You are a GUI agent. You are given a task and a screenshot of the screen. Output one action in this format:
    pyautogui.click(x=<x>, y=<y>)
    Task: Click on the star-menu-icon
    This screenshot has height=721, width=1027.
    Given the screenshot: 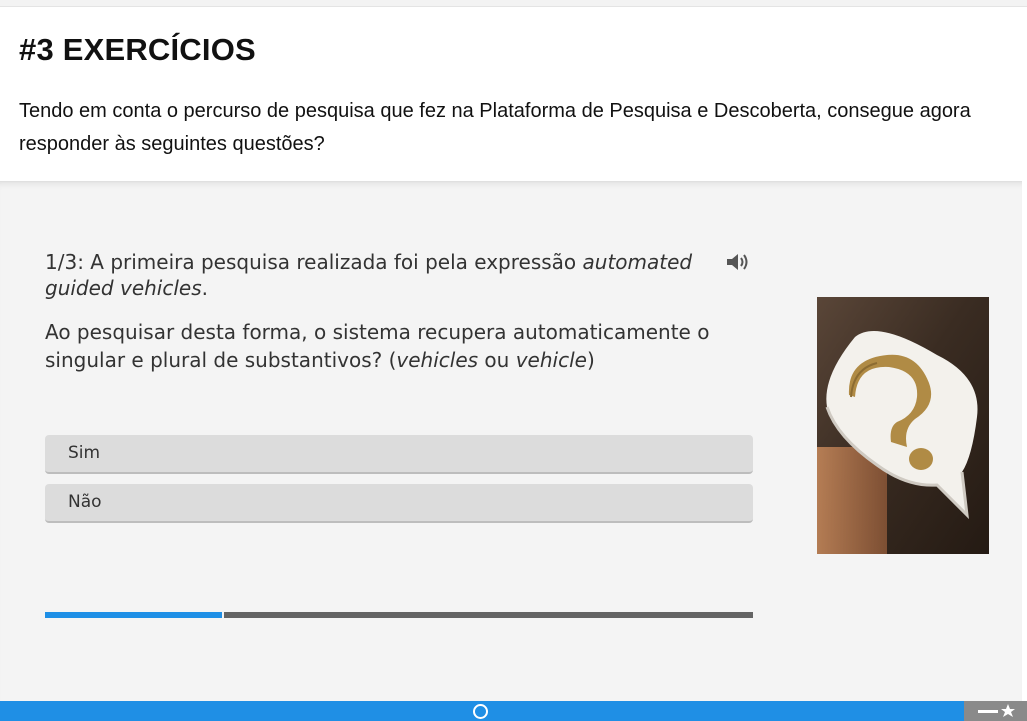 What is the action you would take?
    pyautogui.click(x=995, y=711)
    